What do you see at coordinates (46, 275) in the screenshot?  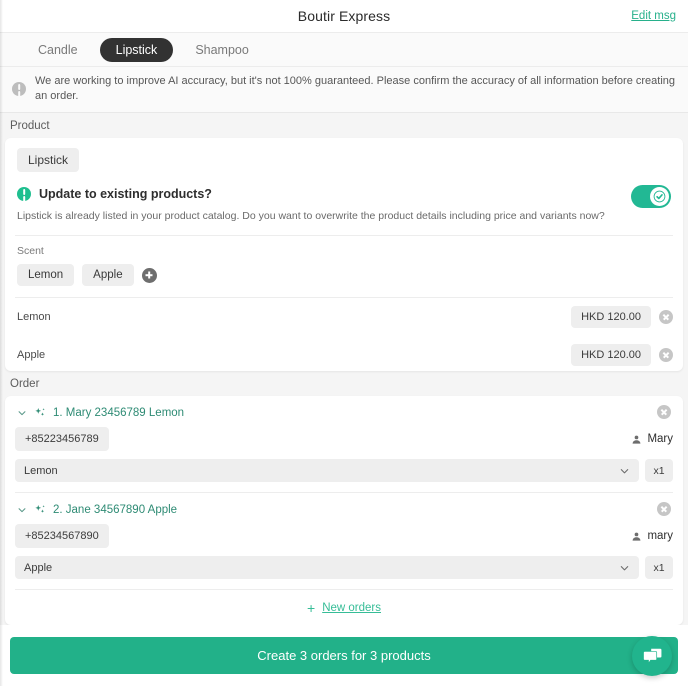 I see `variant-chip-lemon: Lemon` at bounding box center [46, 275].